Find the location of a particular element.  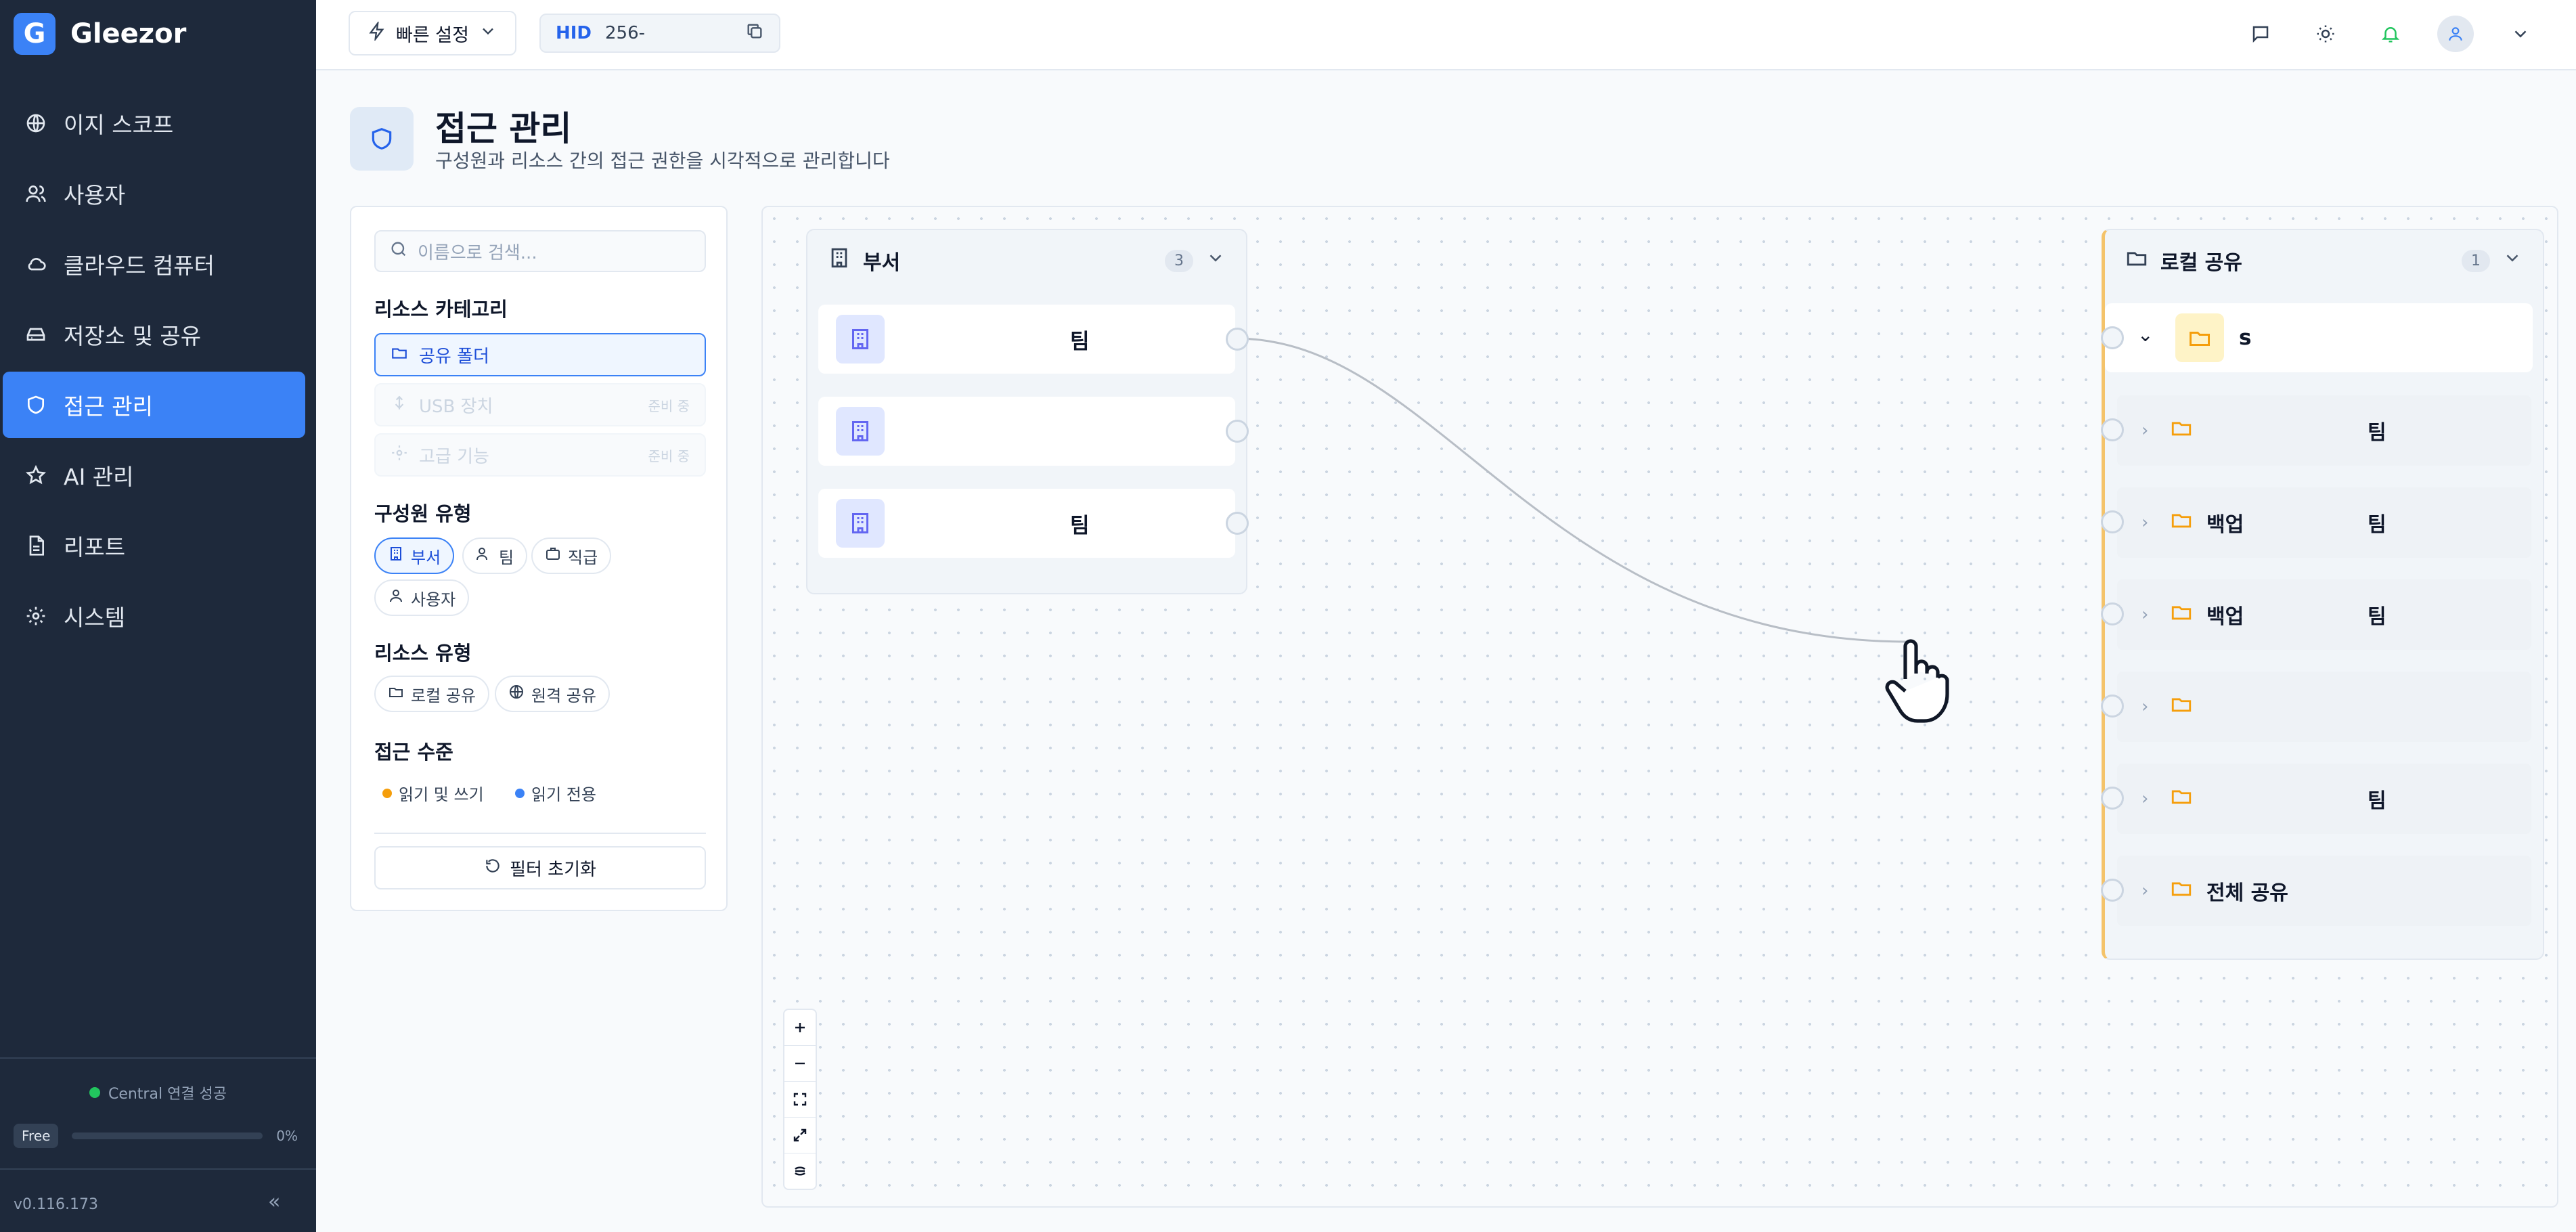

hand-cursor-icon is located at coordinates (1917, 681).